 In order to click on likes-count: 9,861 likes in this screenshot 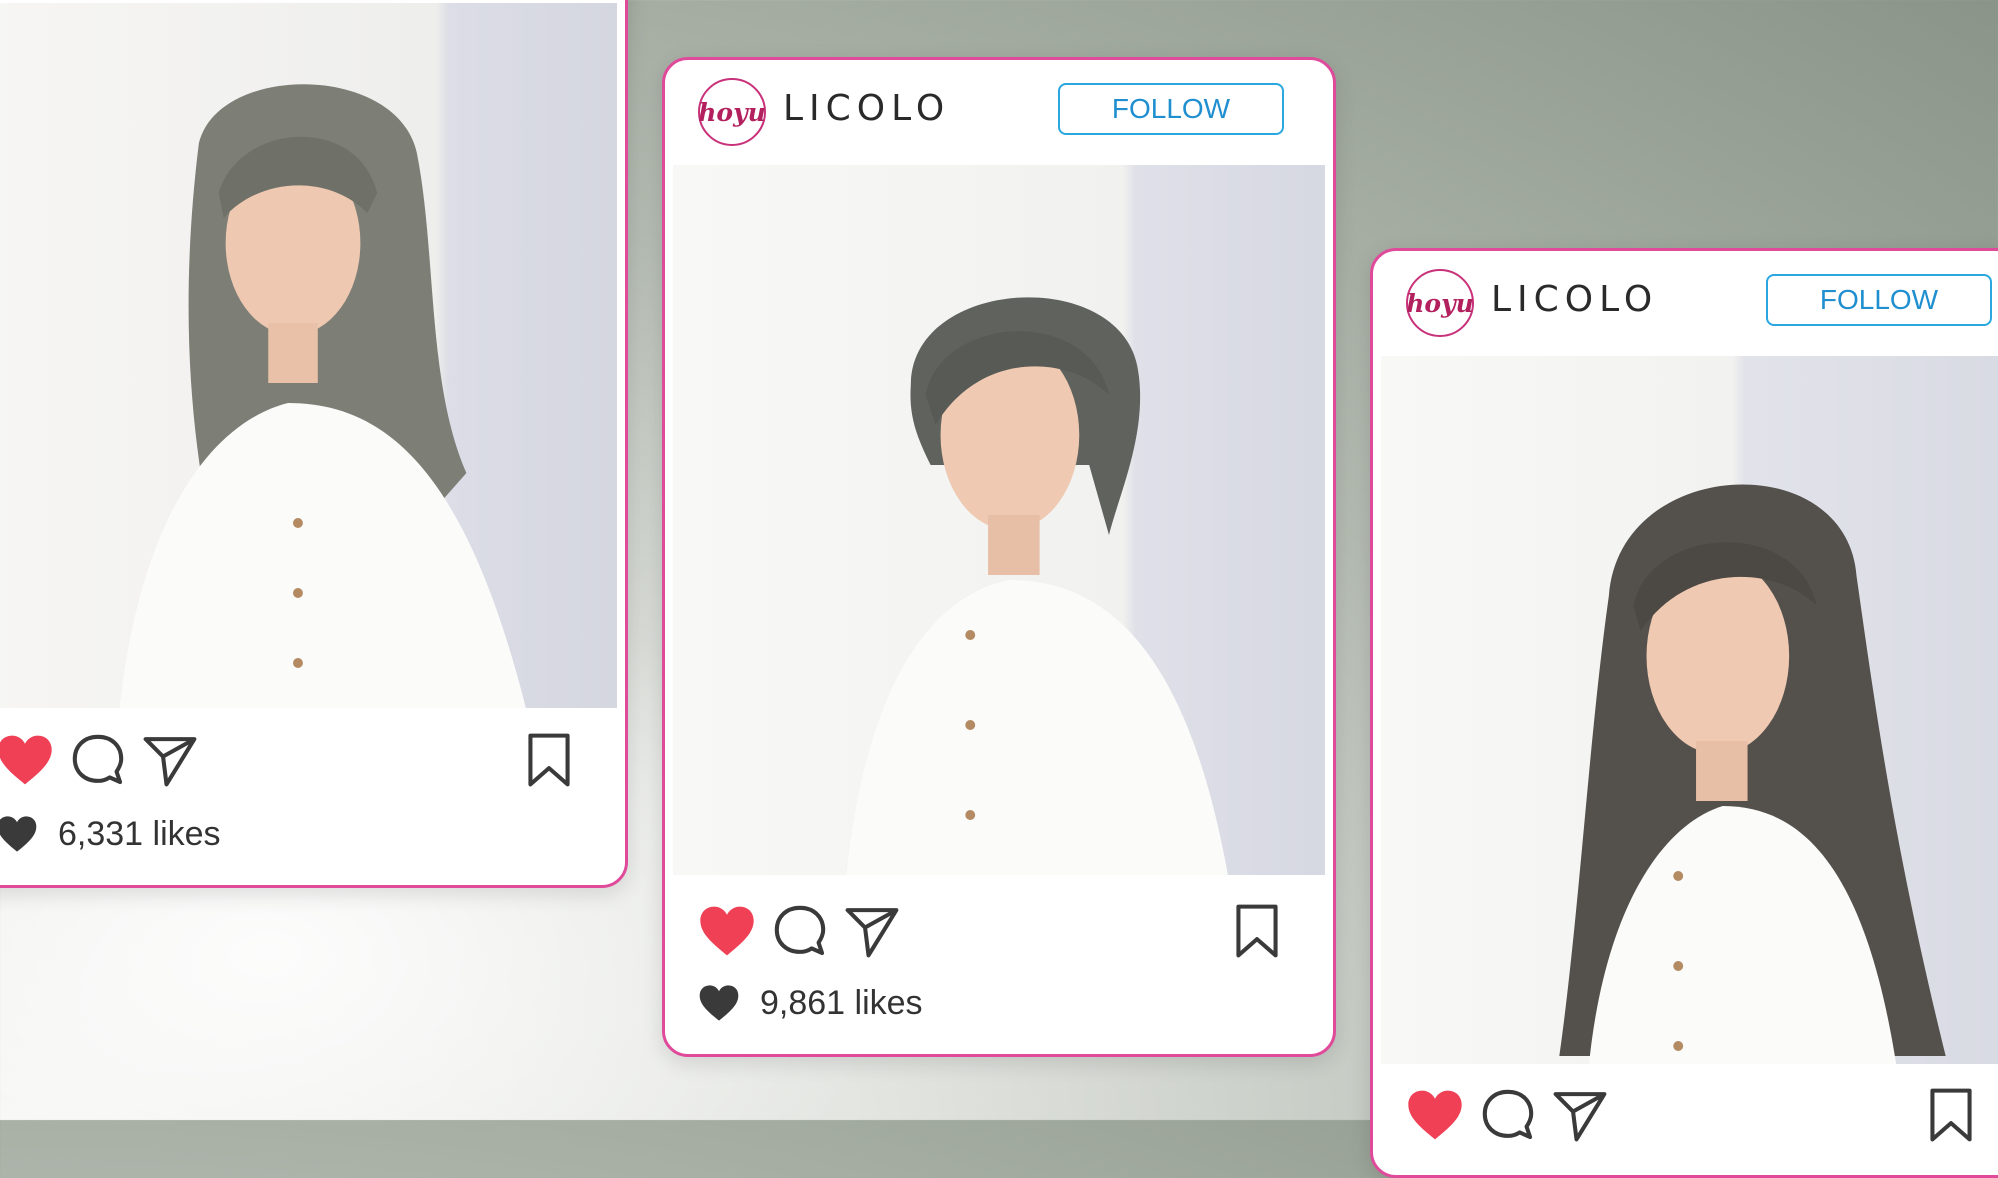, I will do `click(810, 1003)`.